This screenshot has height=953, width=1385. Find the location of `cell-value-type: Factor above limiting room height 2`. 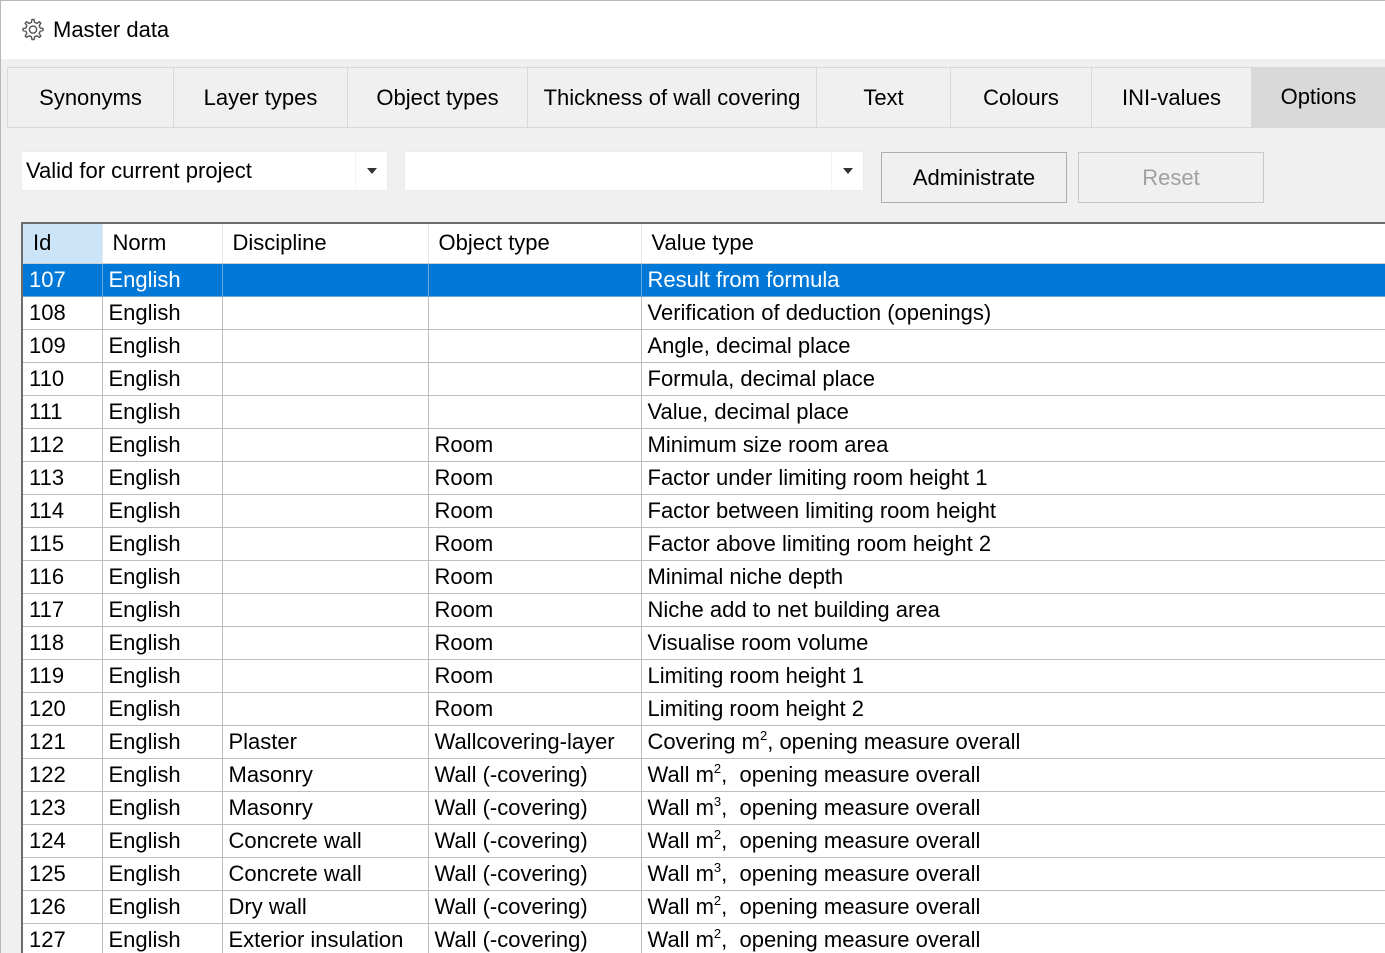

cell-value-type: Factor above limiting room height 2 is located at coordinates (1013, 544).